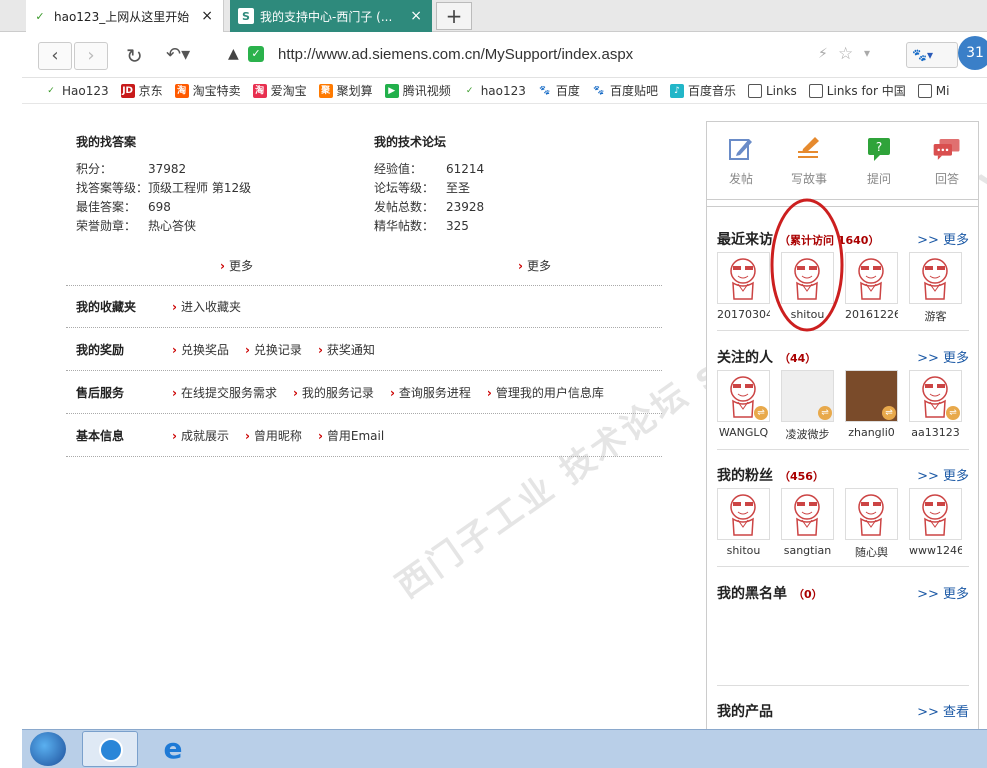  I want to click on link-achievements: › 成就展示, so click(200, 435).